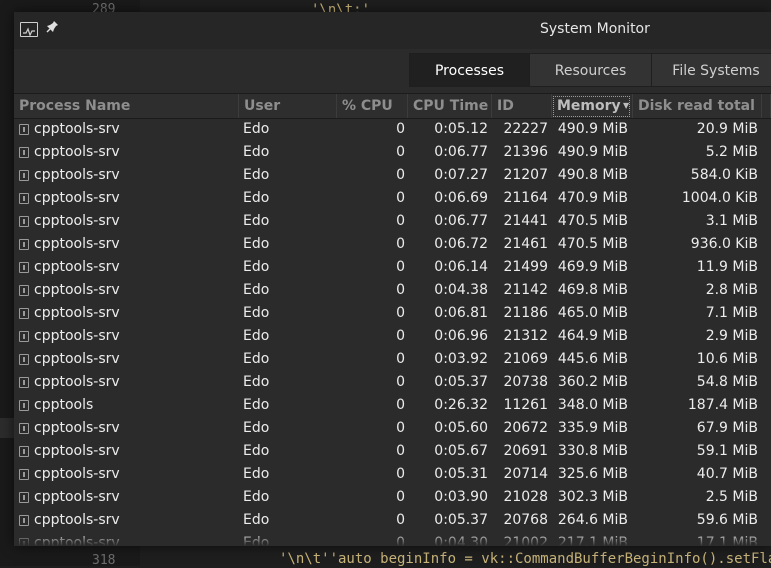 This screenshot has height=568, width=771. Describe the element at coordinates (461, 428) in the screenshot. I see `cell-time: 0:05.60` at that location.